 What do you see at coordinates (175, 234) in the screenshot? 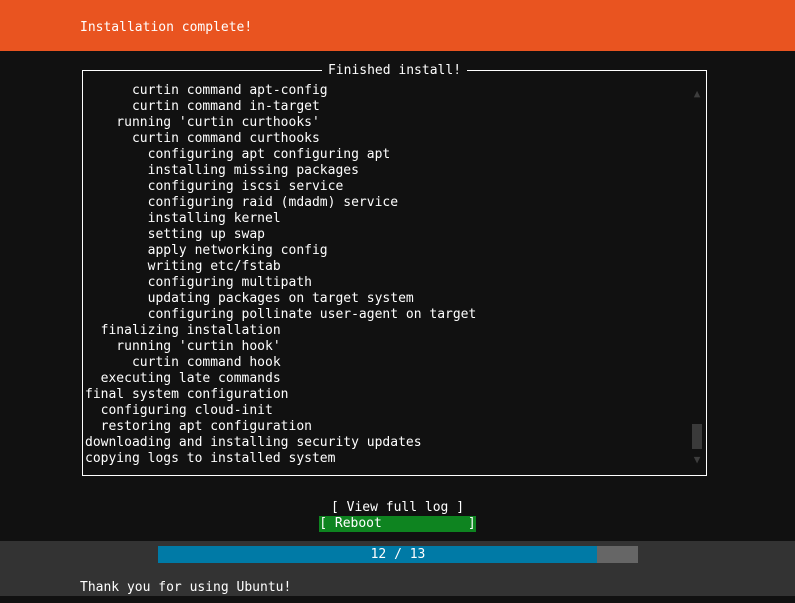
I see `log-line: setting up swap` at bounding box center [175, 234].